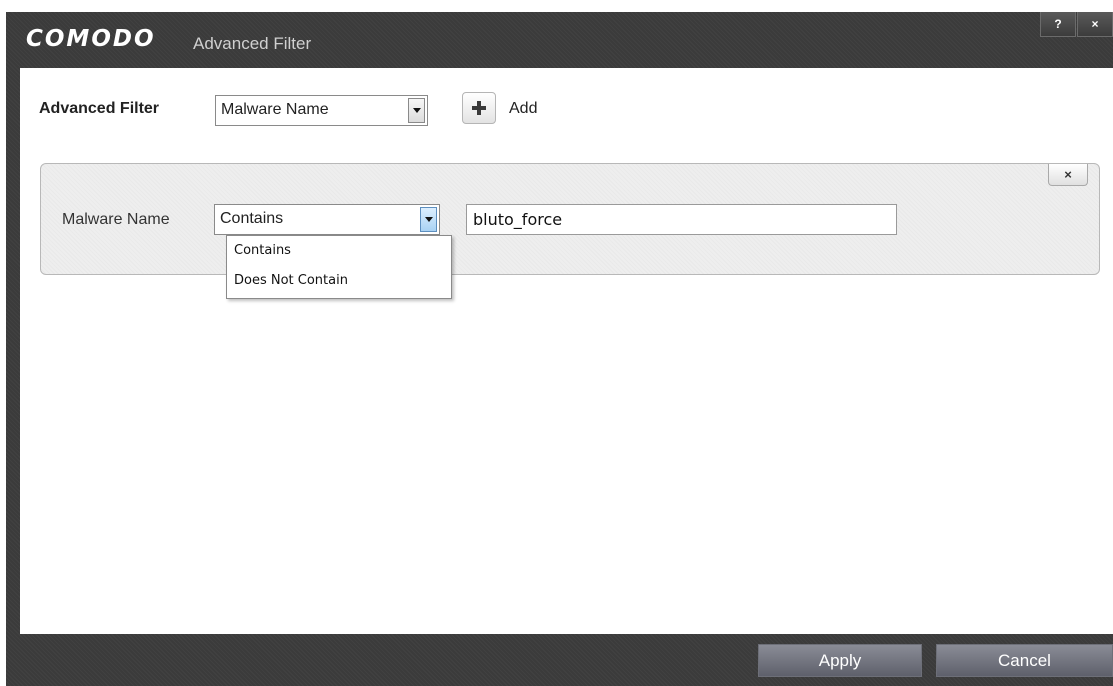 This screenshot has height=686, width=1113. I want to click on cancel-button: Cancel, so click(1024, 660).